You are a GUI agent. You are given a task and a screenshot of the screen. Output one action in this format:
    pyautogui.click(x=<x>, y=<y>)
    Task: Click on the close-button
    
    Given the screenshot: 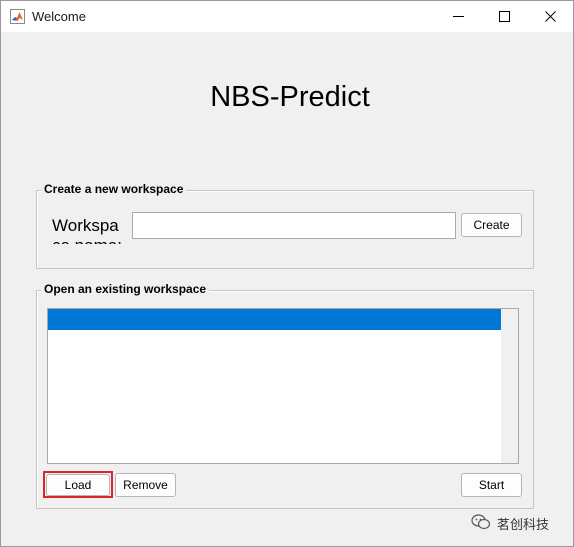 What is the action you would take?
    pyautogui.click(x=550, y=16)
    